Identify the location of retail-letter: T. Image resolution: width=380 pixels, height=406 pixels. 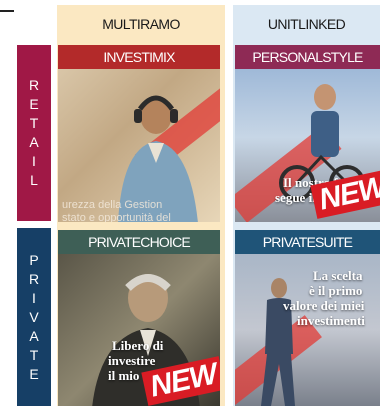
(34, 123).